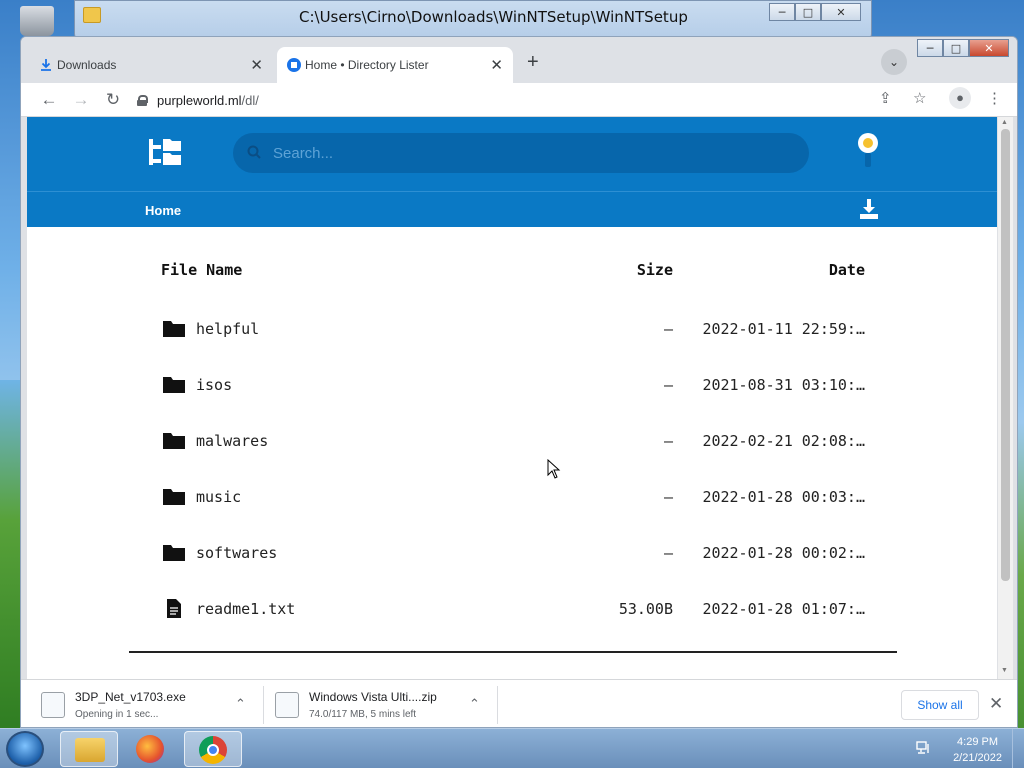  Describe the element at coordinates (977, 750) in the screenshot. I see `system-clock: 4:29 PM 2/21/2022` at that location.